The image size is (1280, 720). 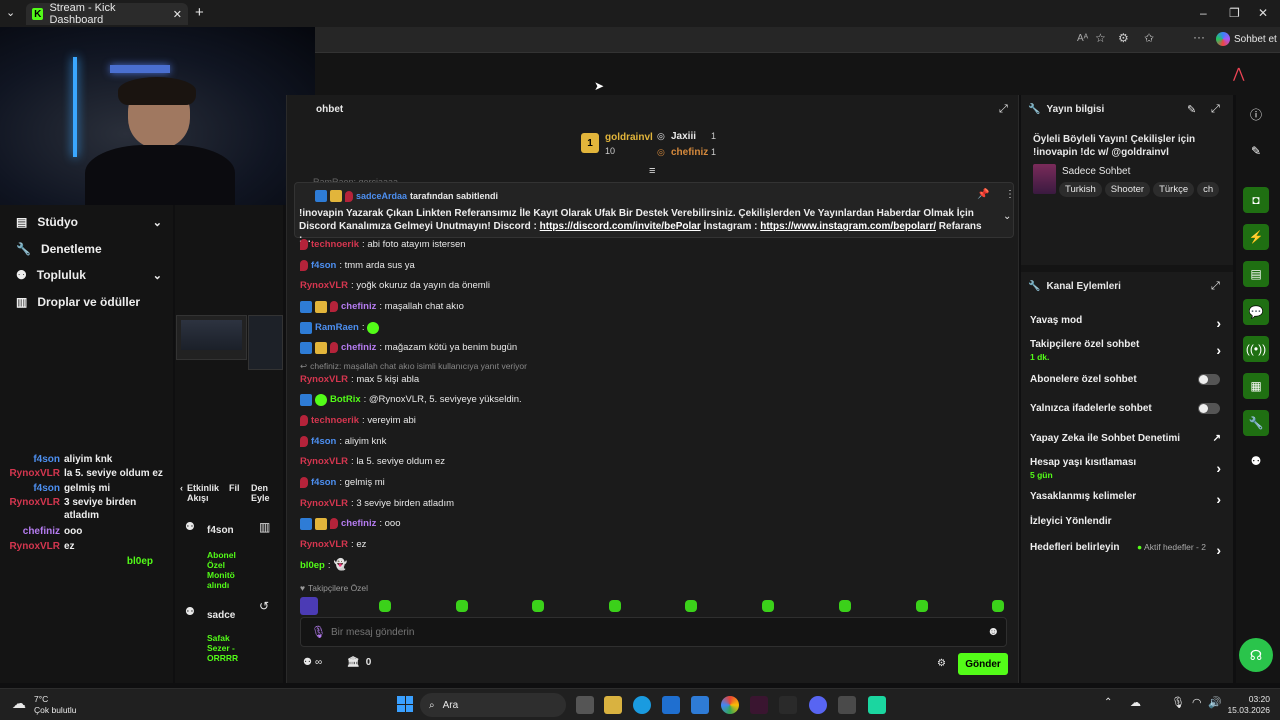 I want to click on extensions-icon: ⚙, so click(x=1123, y=38).